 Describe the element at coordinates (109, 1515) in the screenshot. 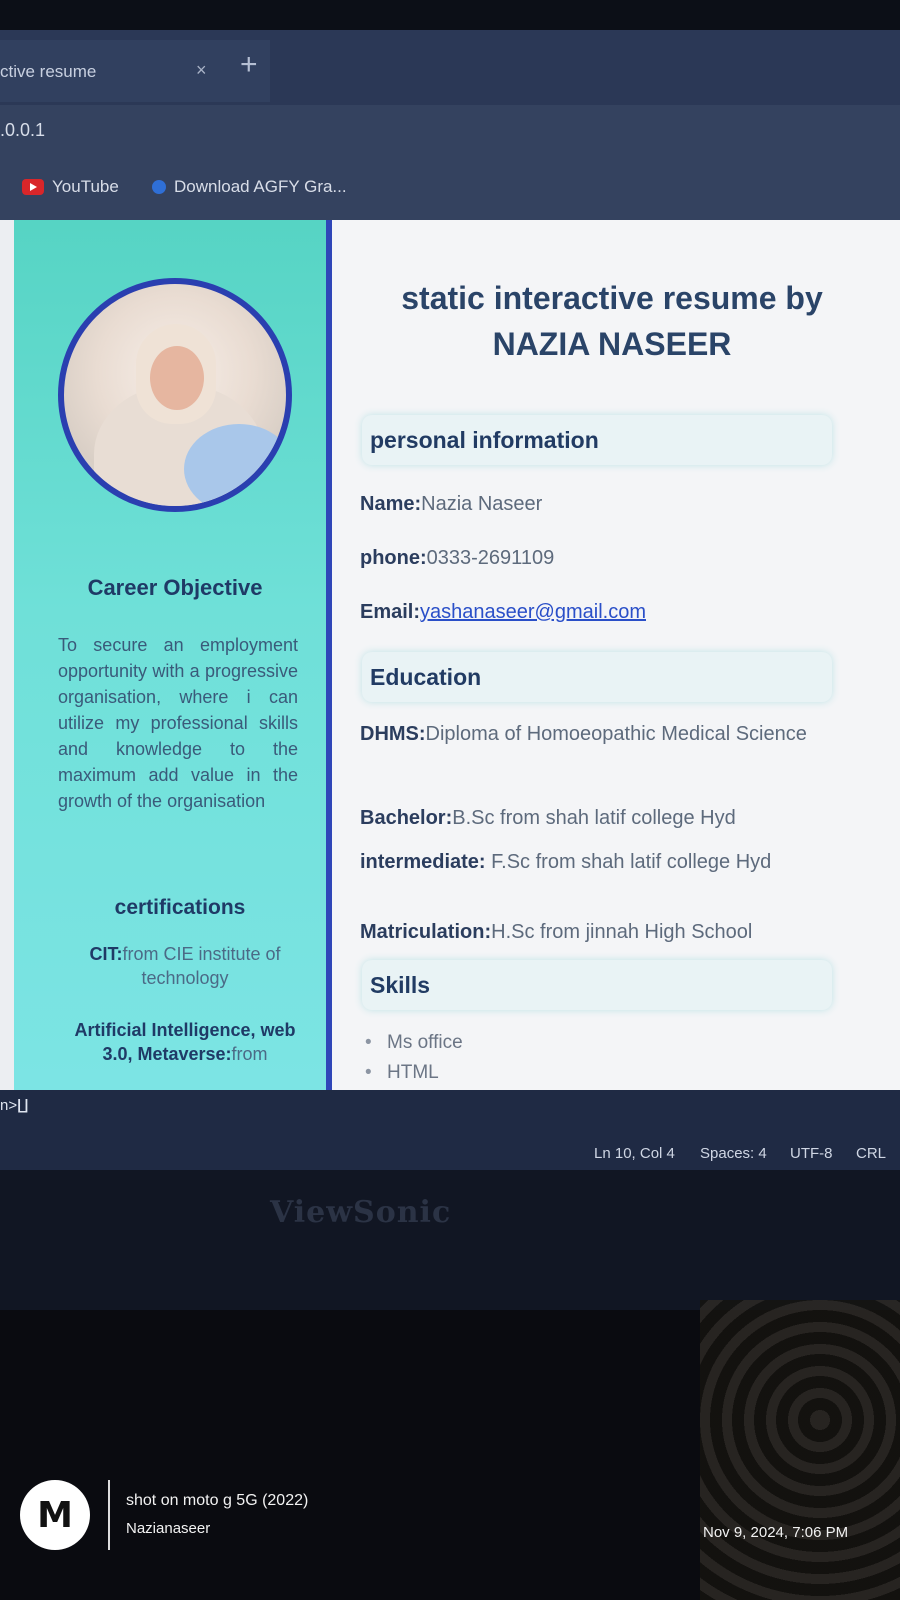

I see `watermark-divider` at that location.